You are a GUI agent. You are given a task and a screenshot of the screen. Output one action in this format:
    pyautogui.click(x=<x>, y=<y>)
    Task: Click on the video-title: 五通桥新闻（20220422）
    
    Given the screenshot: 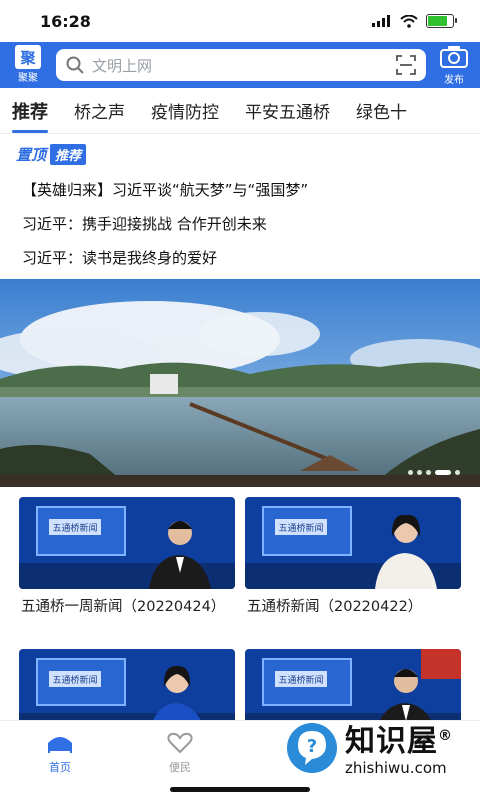 What is the action you would take?
    pyautogui.click(x=353, y=614)
    